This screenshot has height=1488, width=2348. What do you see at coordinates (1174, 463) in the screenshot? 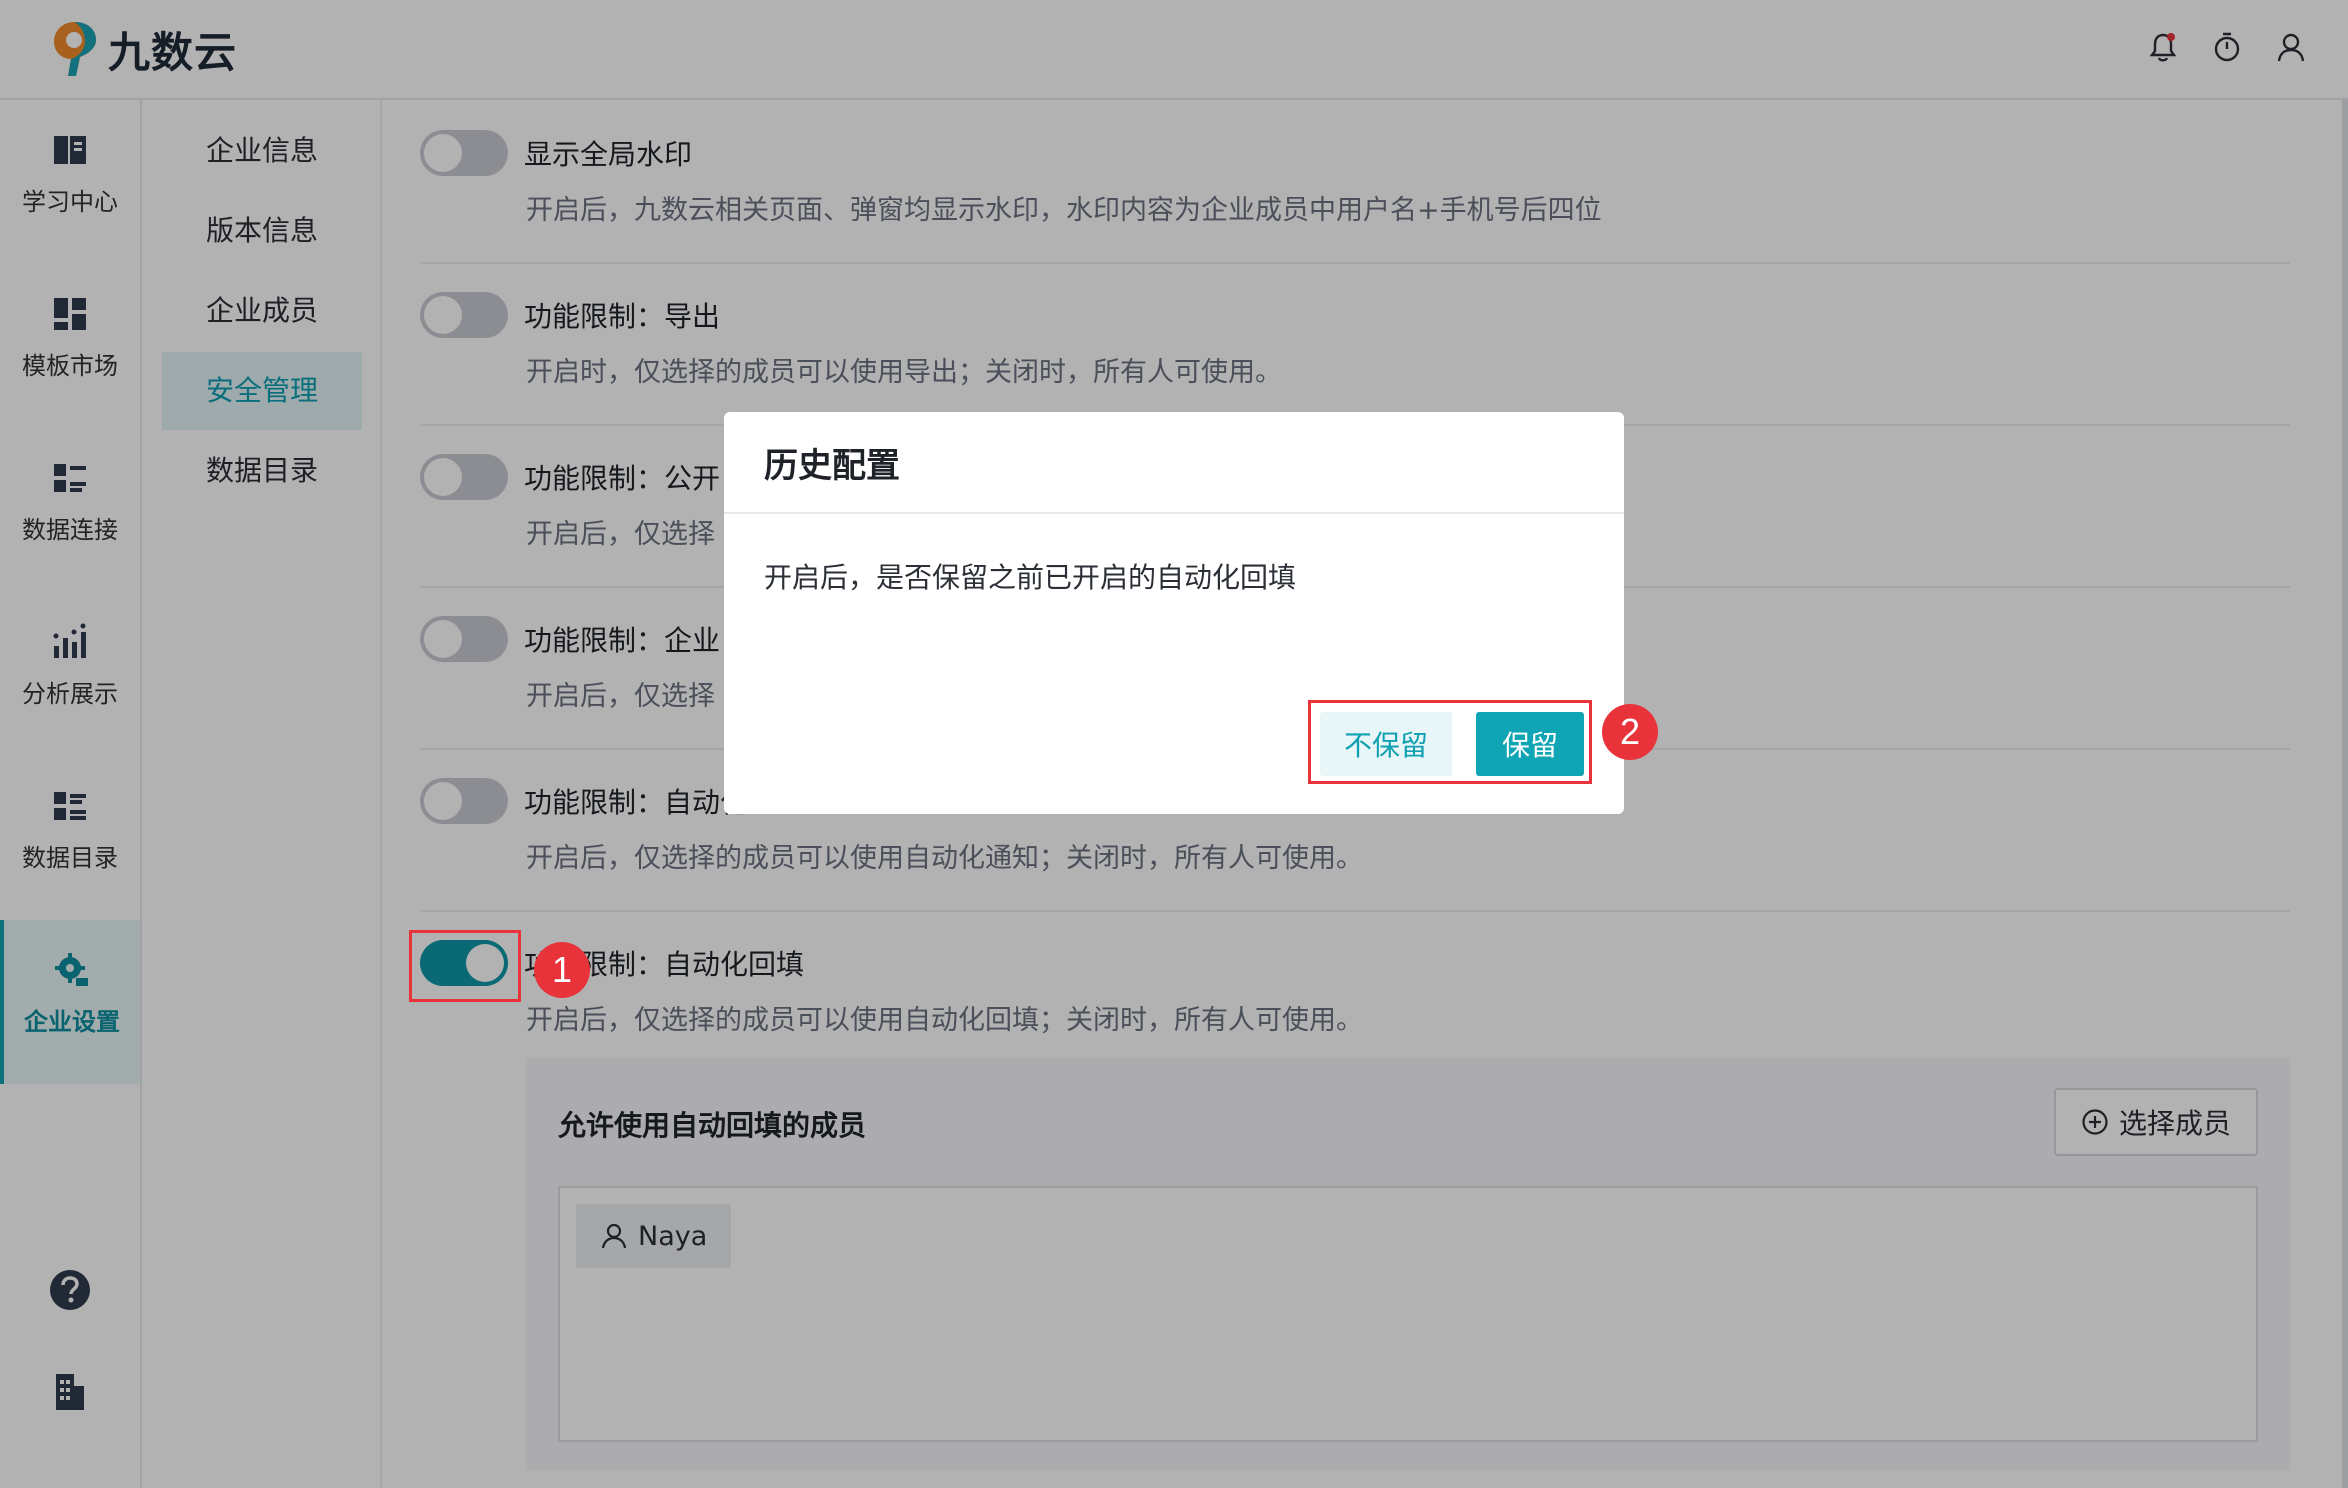
I see `dialog-title: 历史配置` at bounding box center [1174, 463].